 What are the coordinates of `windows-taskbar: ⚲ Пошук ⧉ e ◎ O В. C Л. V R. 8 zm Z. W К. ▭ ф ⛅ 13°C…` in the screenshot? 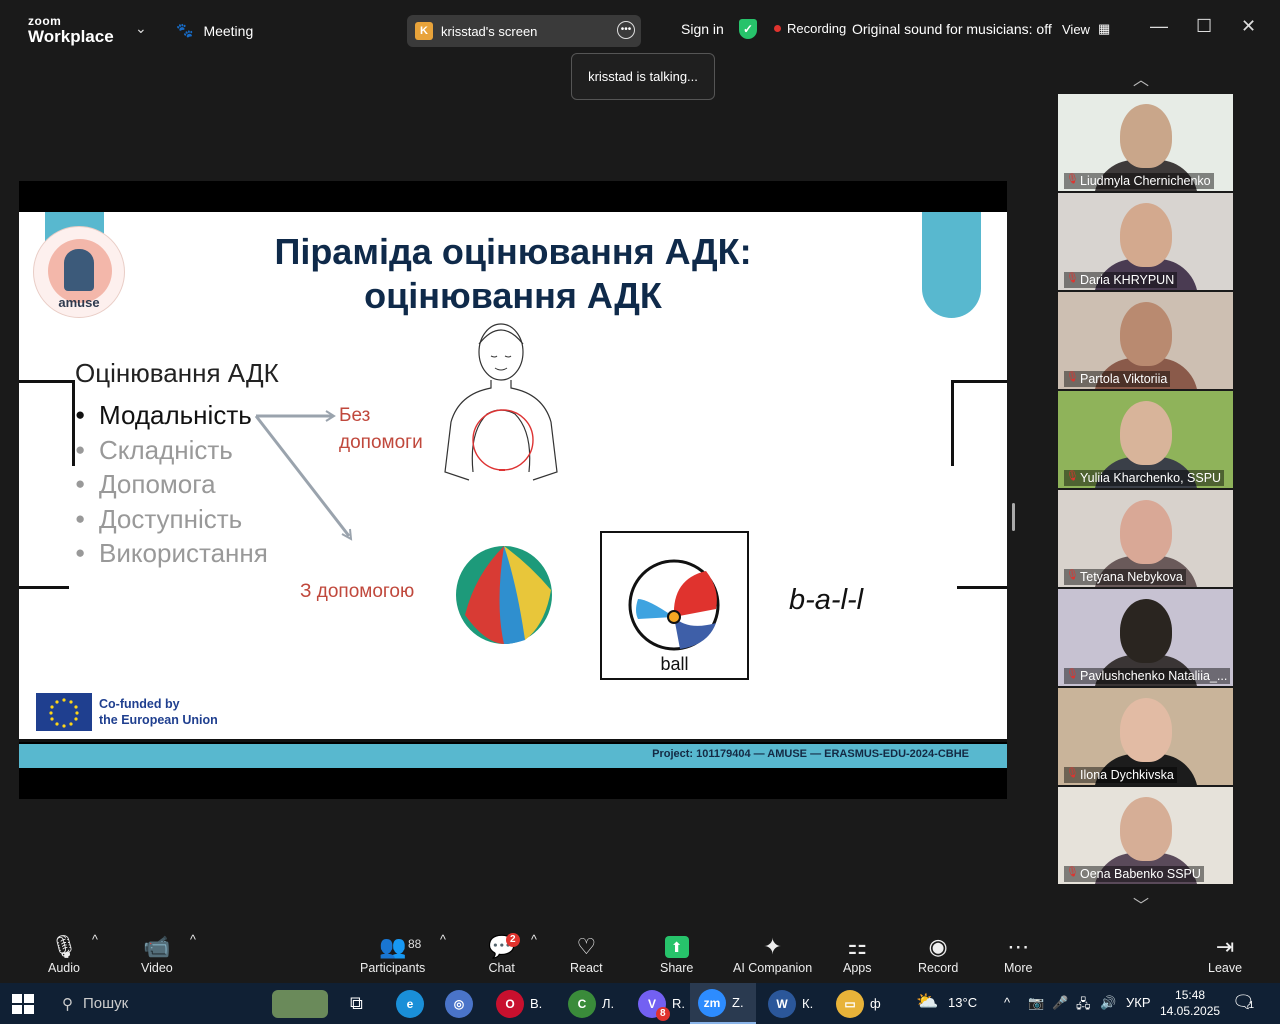 It's located at (640, 1003).